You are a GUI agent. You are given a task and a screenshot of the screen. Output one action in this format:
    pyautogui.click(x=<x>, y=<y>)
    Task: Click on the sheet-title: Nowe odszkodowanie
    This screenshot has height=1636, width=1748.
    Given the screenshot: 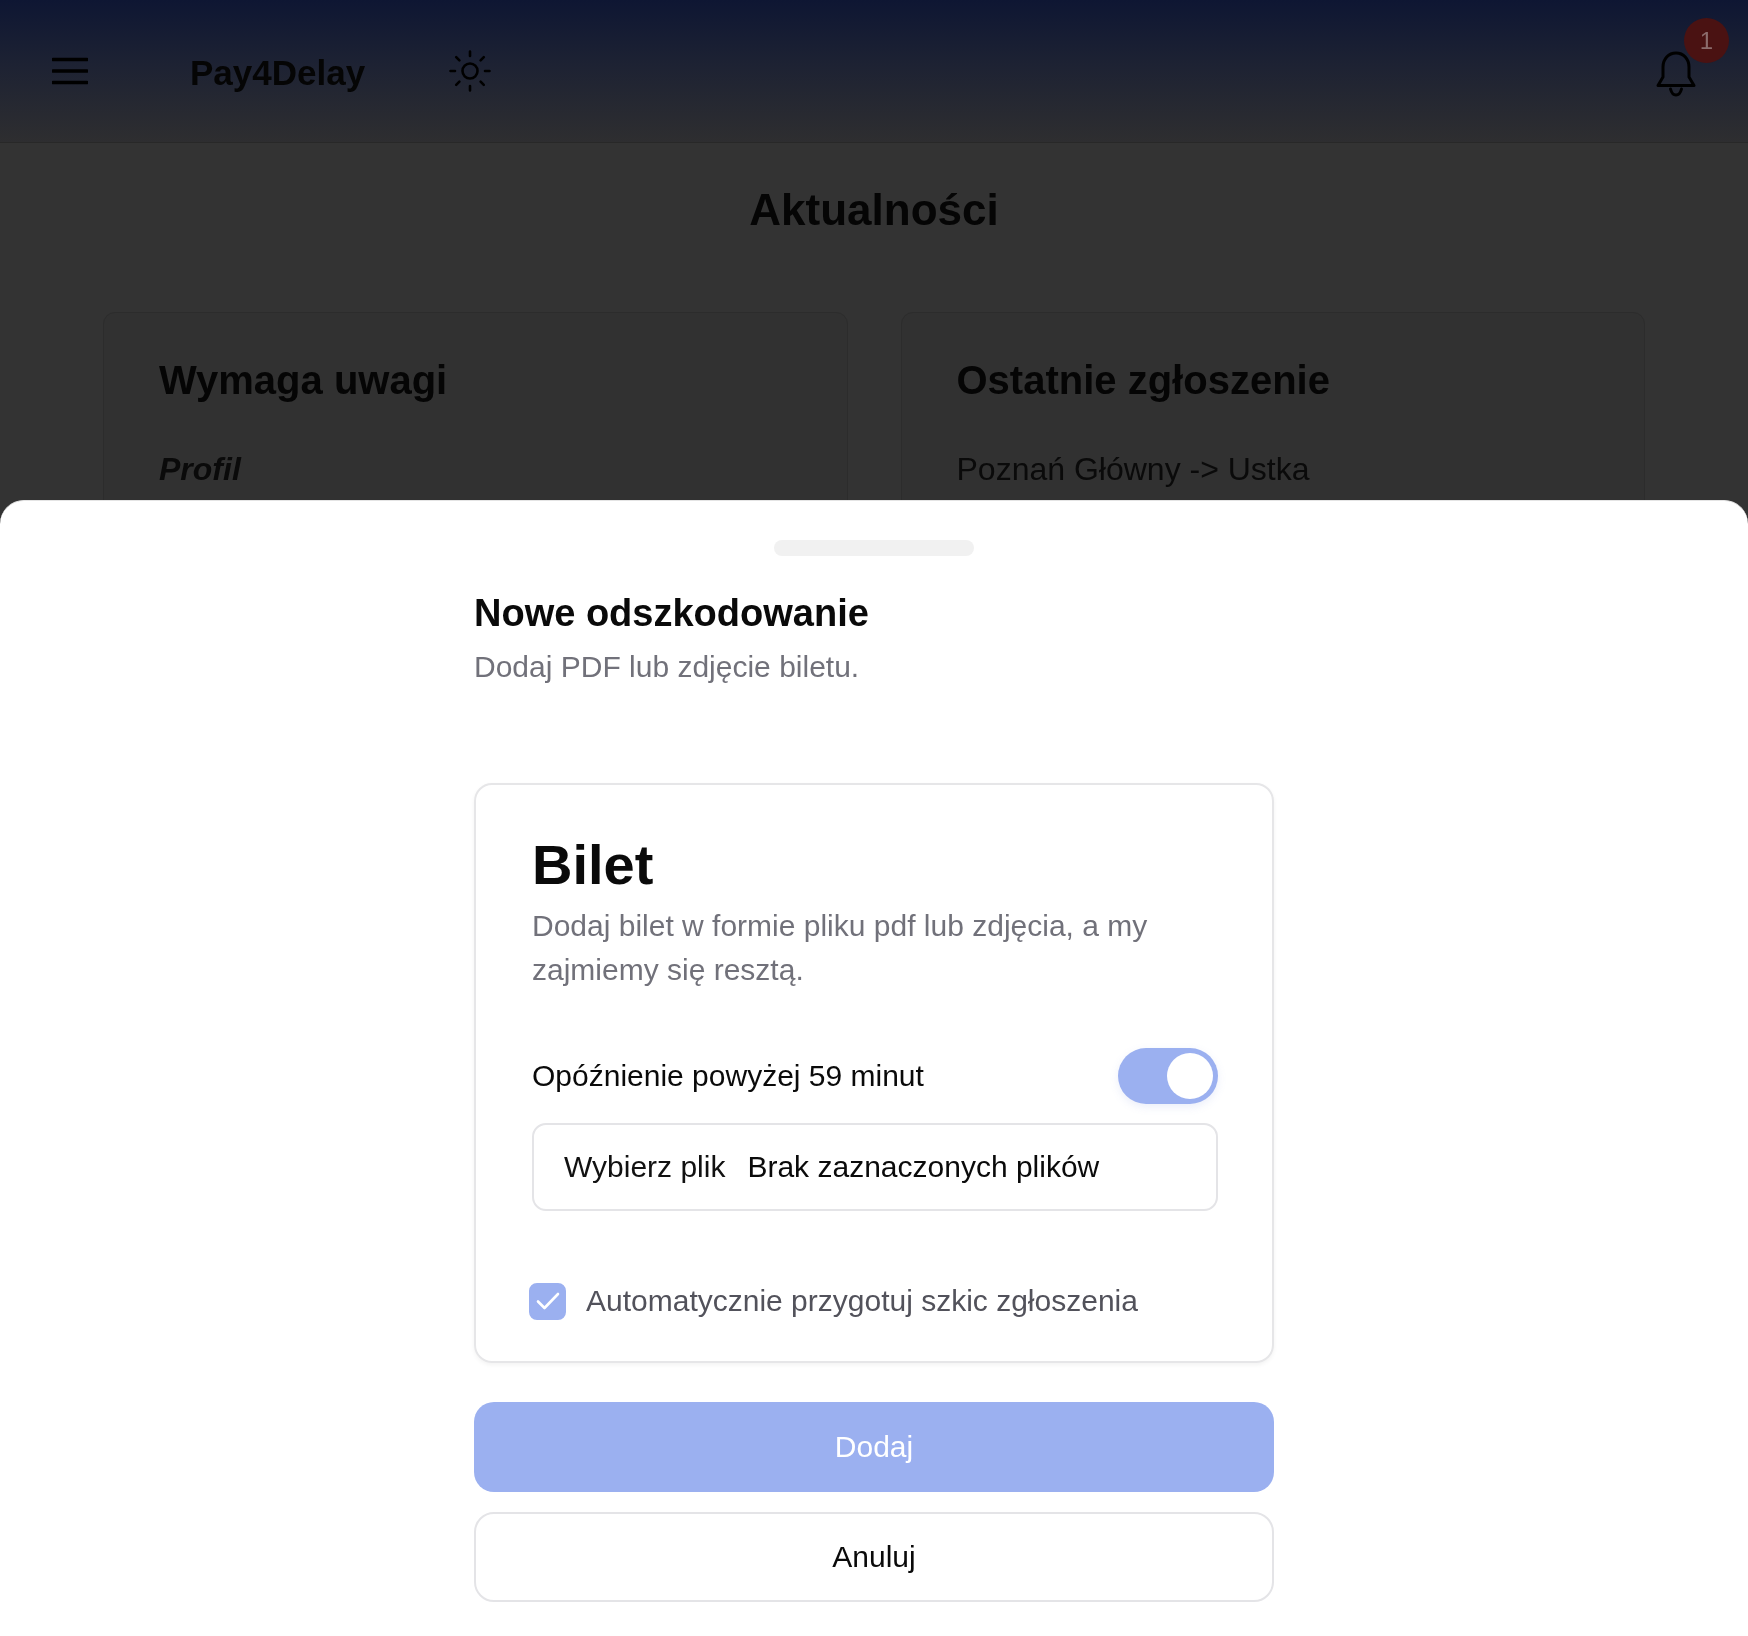 What is the action you would take?
    pyautogui.click(x=671, y=613)
    